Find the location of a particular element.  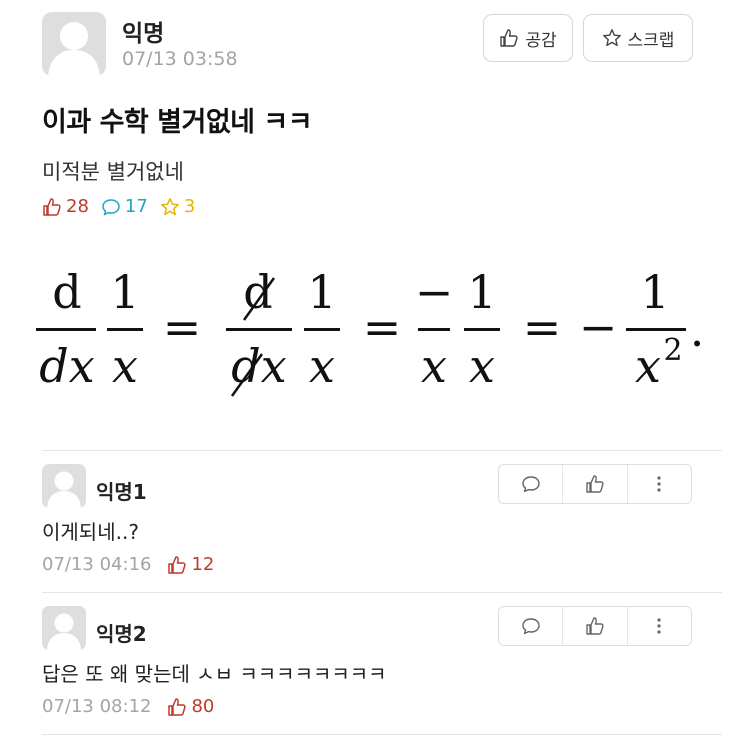

comment-text: 이게되네..? is located at coordinates (90, 532).